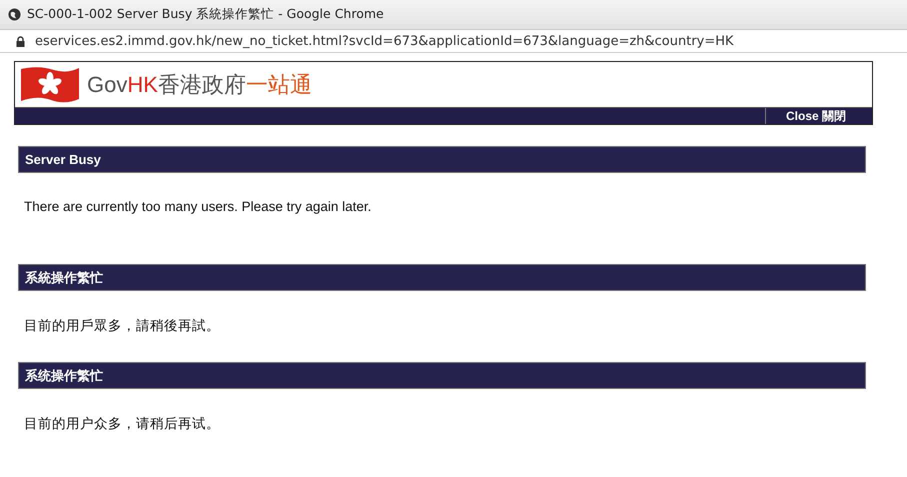 This screenshot has height=477, width=907. I want to click on flag-icon, so click(50, 84).